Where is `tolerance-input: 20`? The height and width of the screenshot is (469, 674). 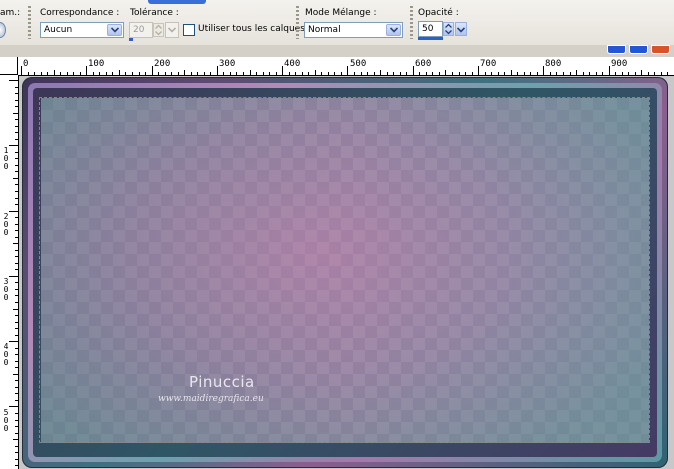
tolerance-input: 20 is located at coordinates (141, 30).